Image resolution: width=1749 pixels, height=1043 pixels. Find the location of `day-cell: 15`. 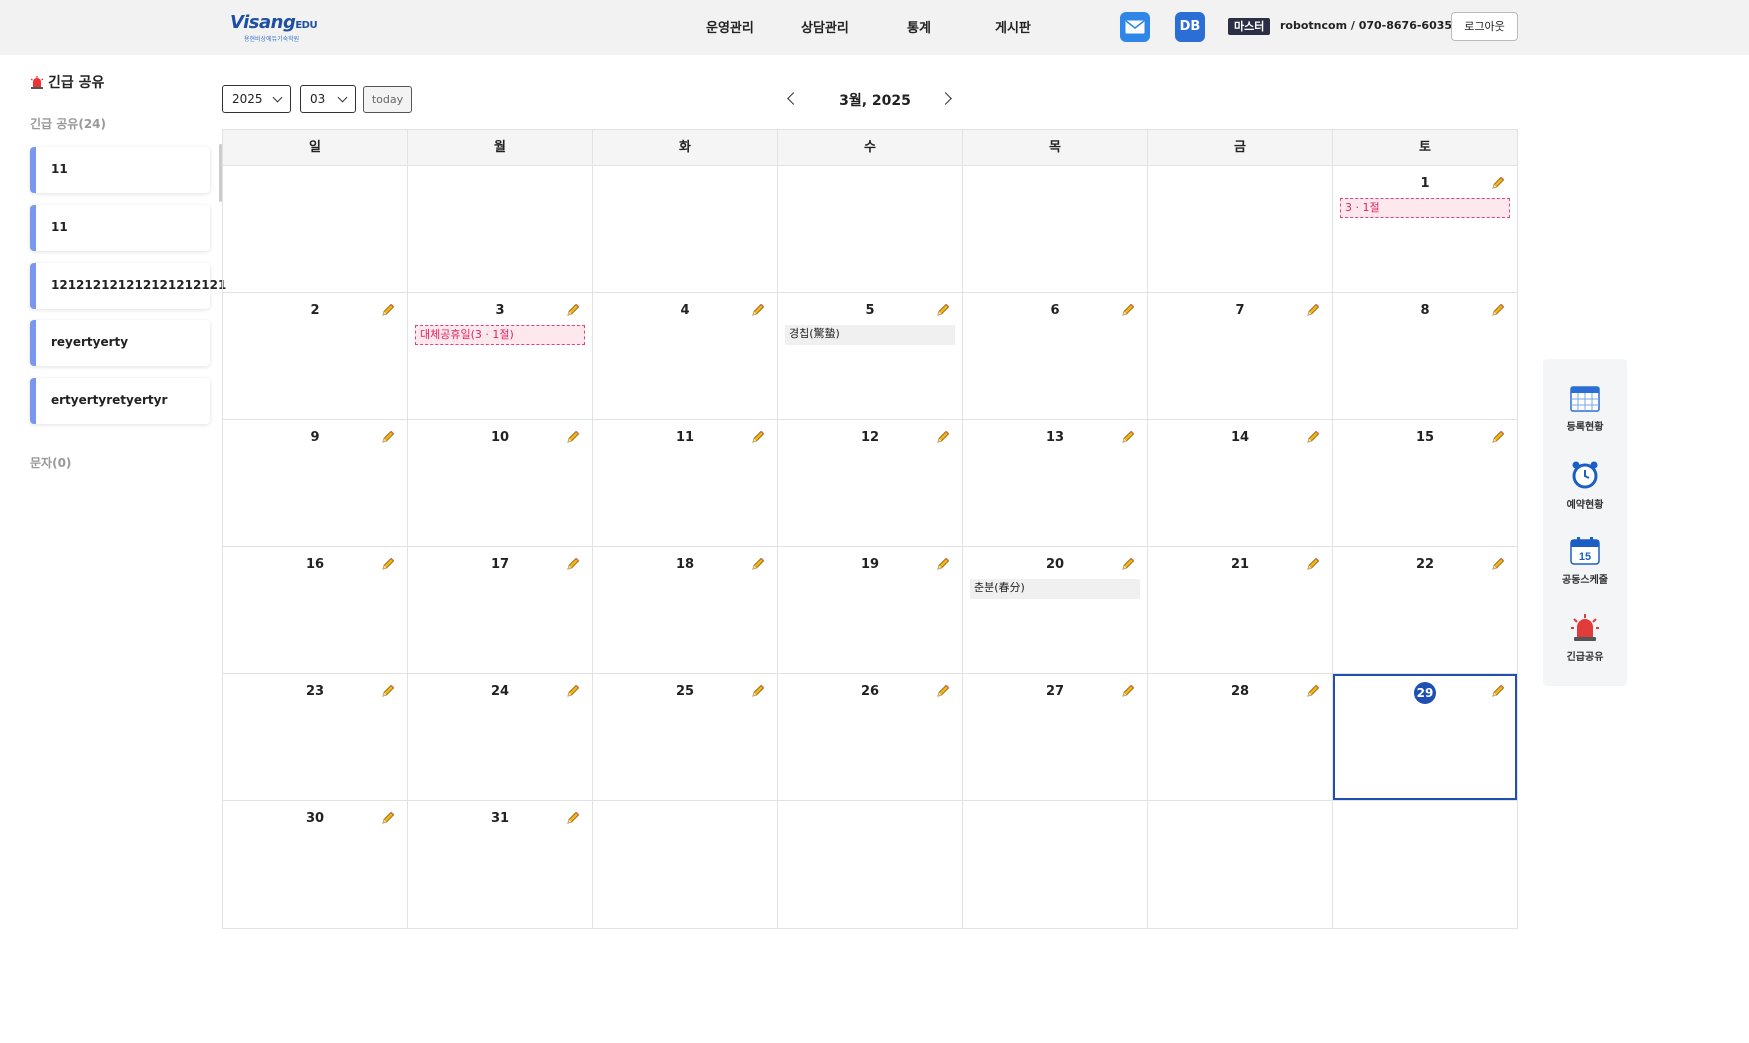

day-cell: 15 is located at coordinates (1425, 483).